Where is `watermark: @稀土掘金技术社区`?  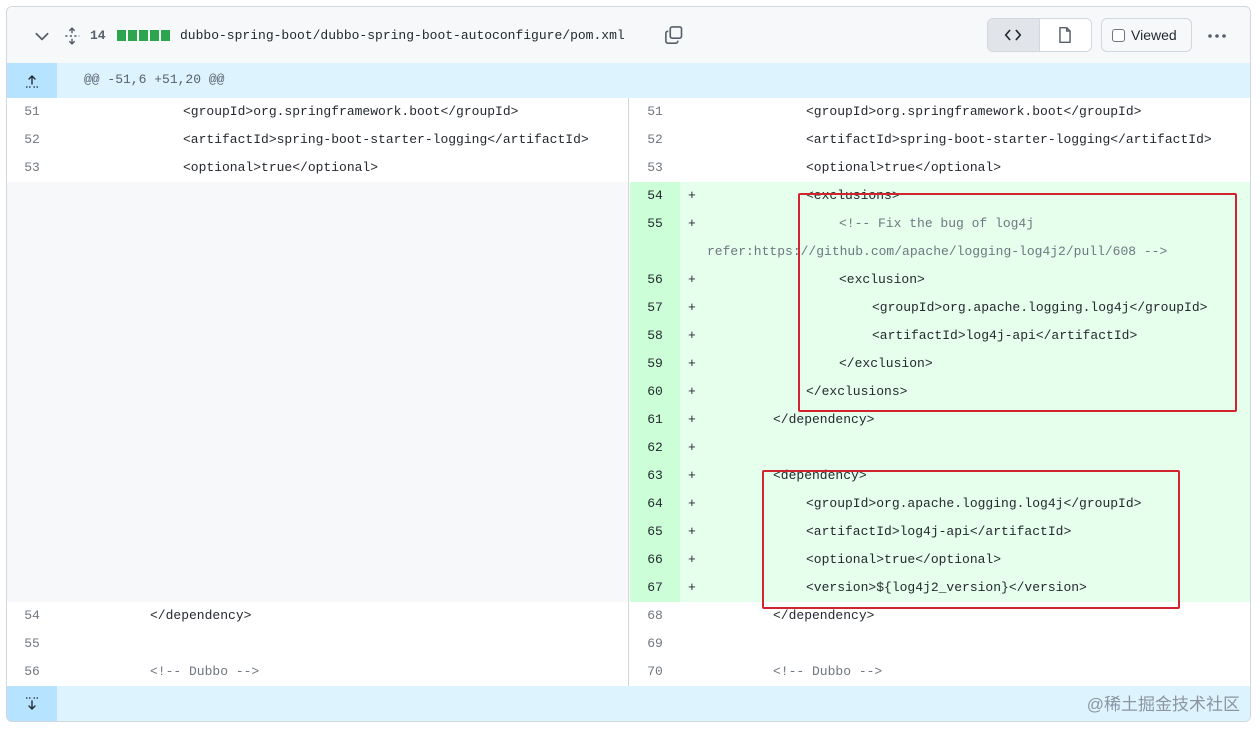 watermark: @稀土掘金技术社区 is located at coordinates (1163, 704).